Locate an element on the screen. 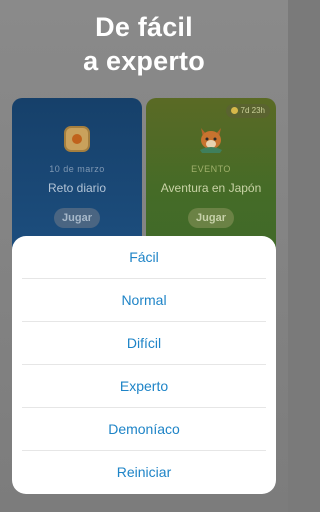  title-line-2: a experto is located at coordinates (144, 61).